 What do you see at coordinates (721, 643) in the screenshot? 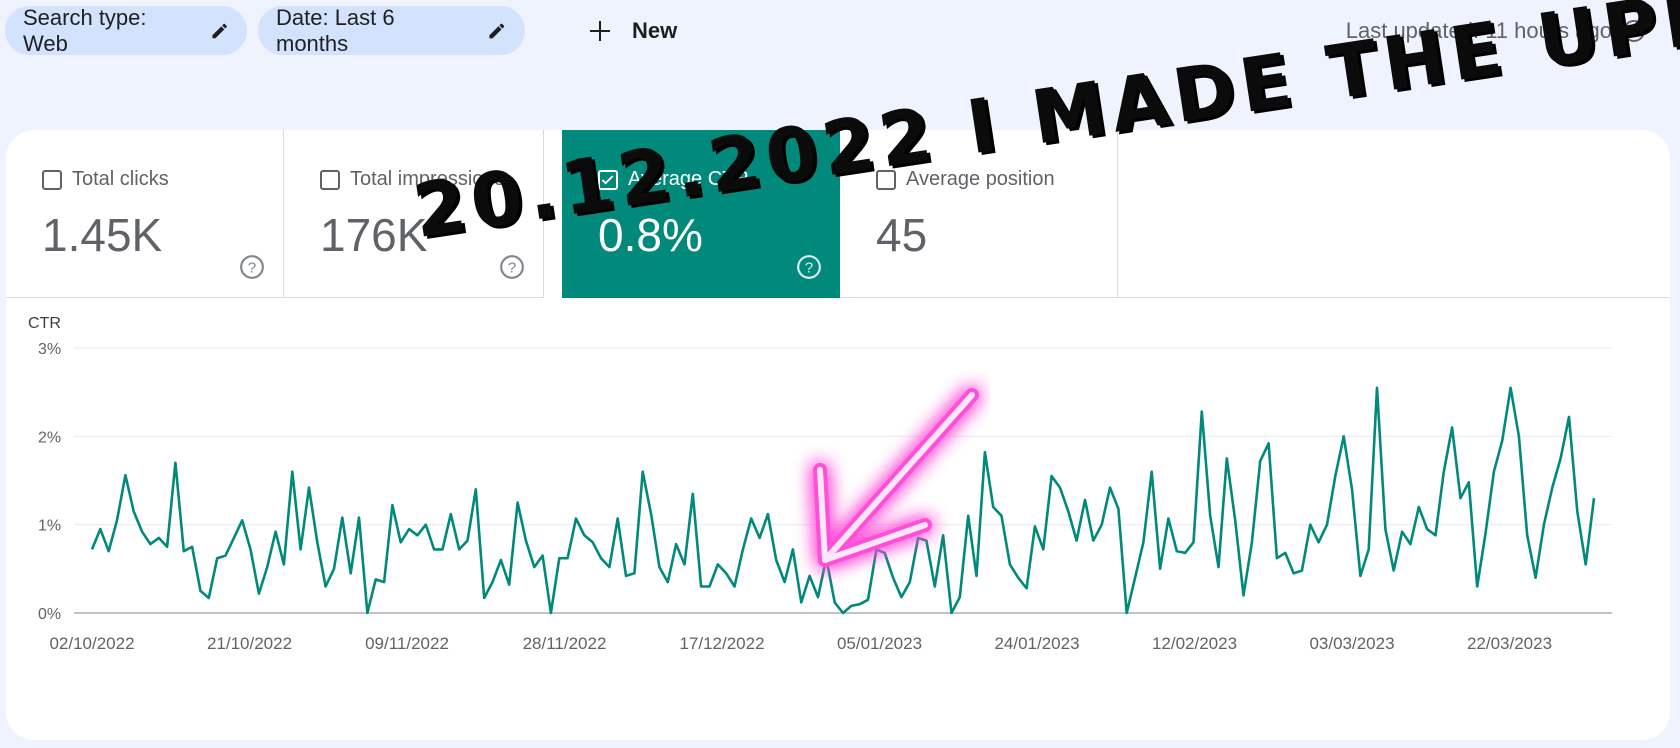
I see `x-tick-label: 17/12/2022` at bounding box center [721, 643].